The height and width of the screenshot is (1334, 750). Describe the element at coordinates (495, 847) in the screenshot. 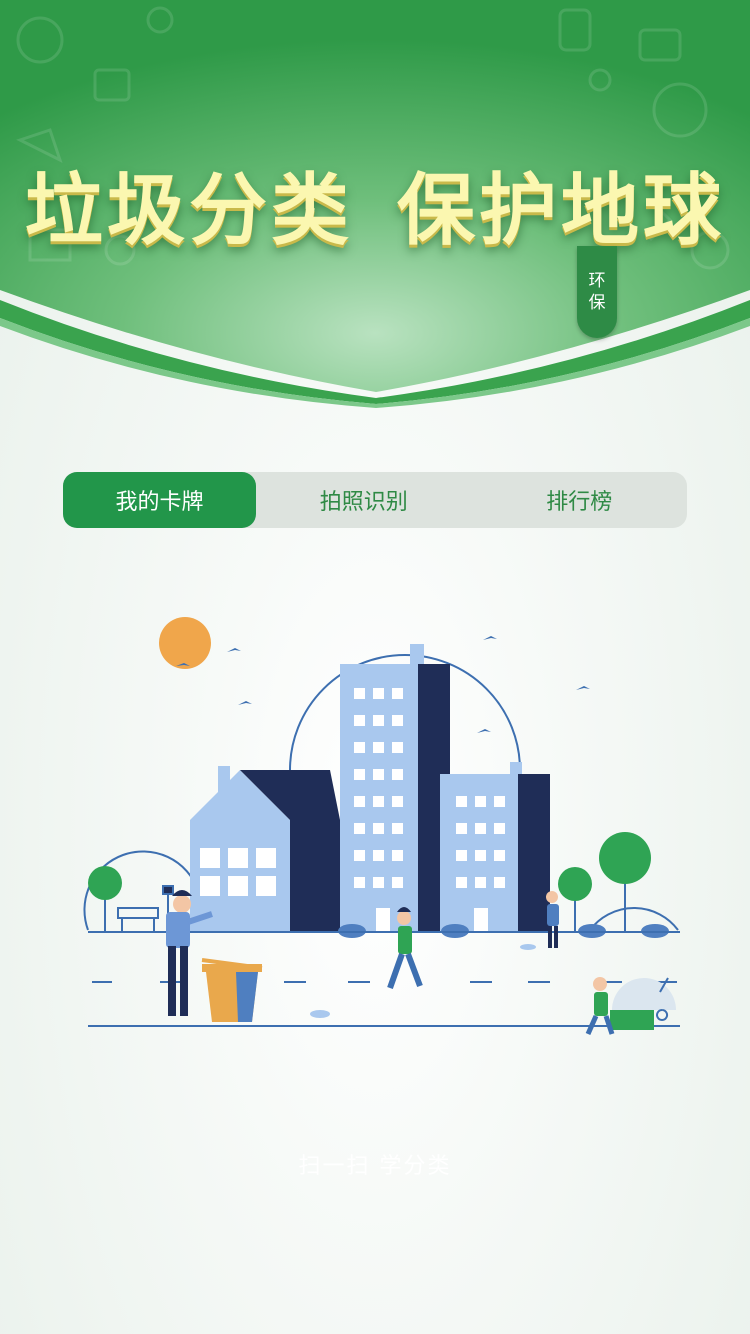

I see `office-building` at that location.